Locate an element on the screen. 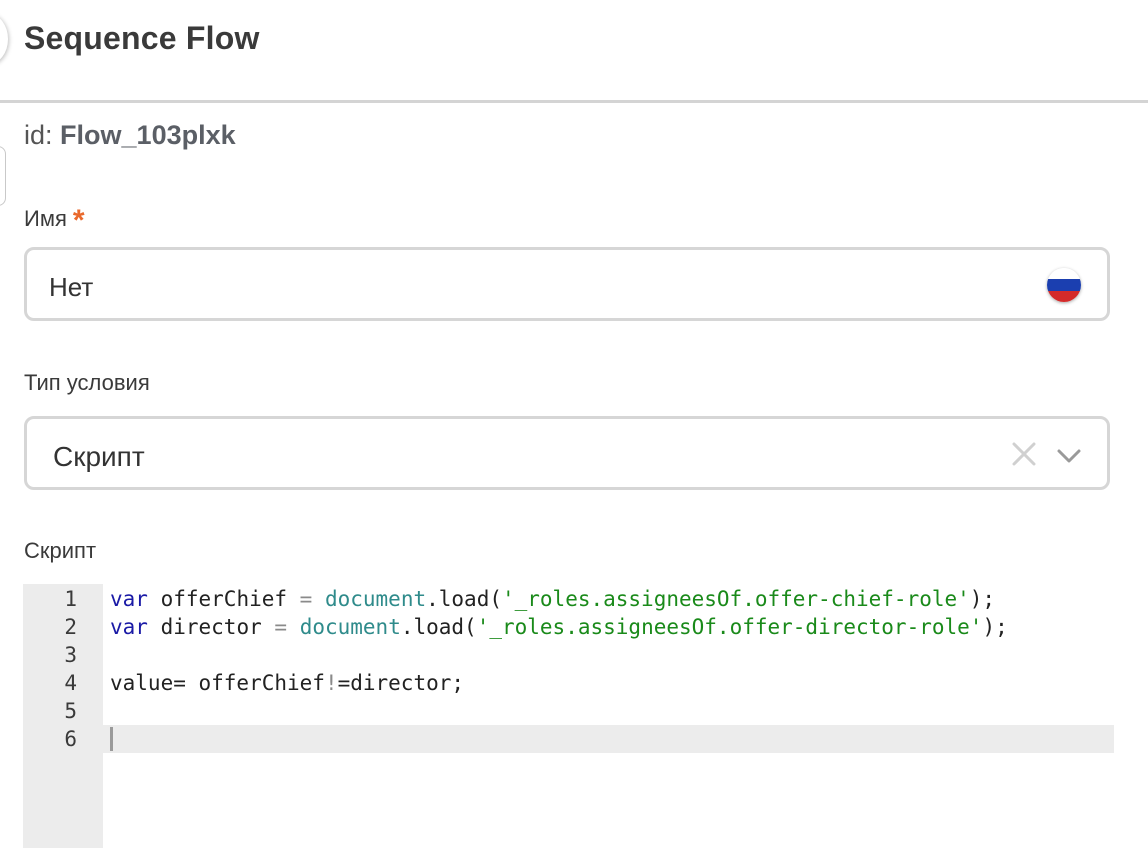 The height and width of the screenshot is (848, 1148). code-line: 5 is located at coordinates (568, 711).